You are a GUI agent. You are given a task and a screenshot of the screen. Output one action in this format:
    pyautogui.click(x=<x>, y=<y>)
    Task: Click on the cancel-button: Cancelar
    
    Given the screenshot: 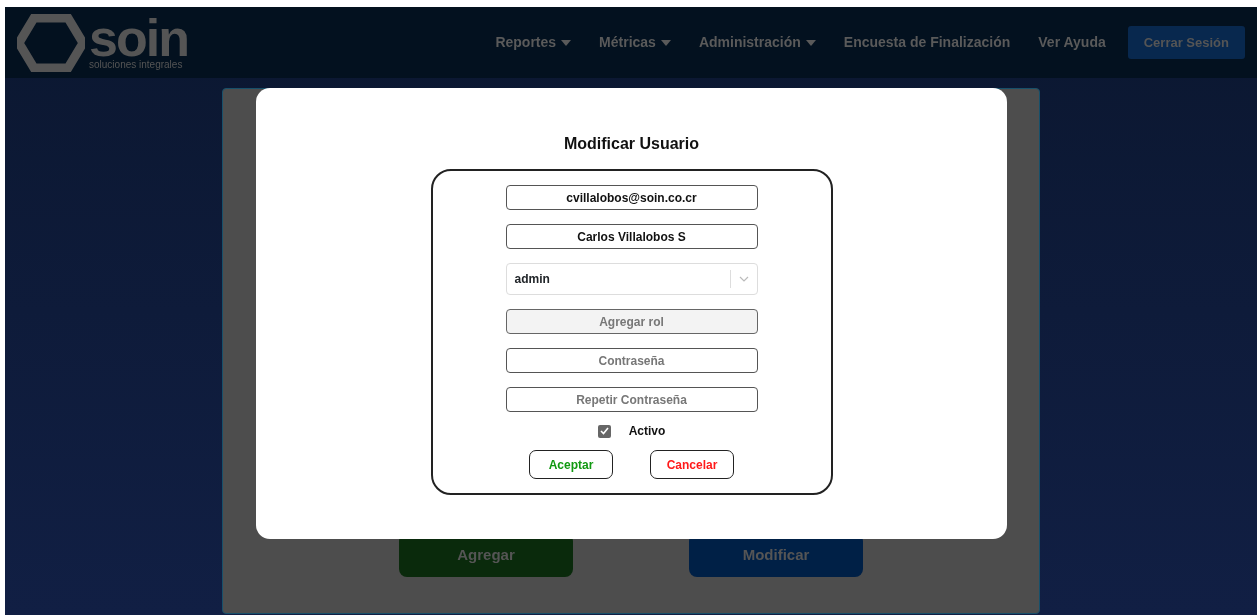 What is the action you would take?
    pyautogui.click(x=692, y=464)
    